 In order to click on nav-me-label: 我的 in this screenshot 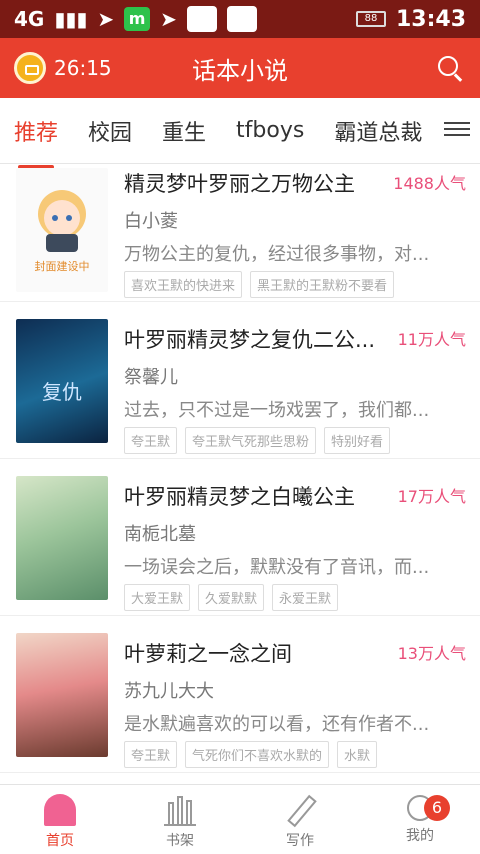, I will do `click(420, 836)`.